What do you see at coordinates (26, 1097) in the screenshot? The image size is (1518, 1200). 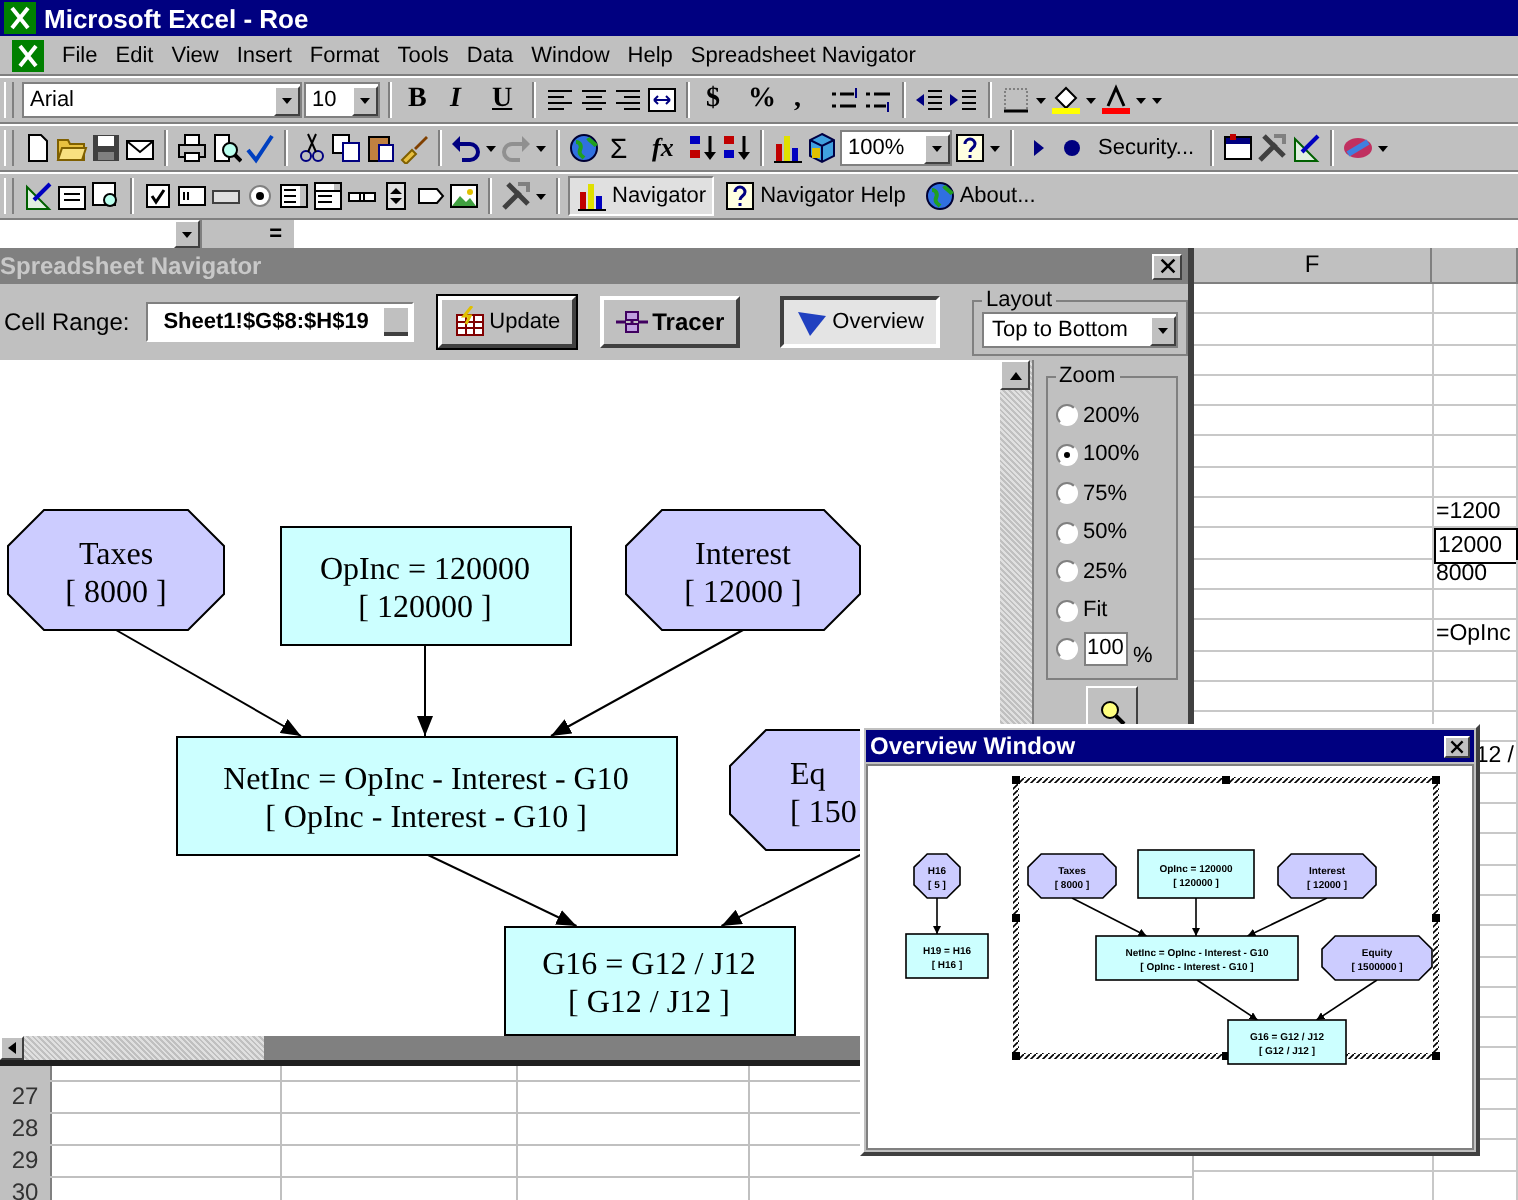 I see `row-header: 27` at bounding box center [26, 1097].